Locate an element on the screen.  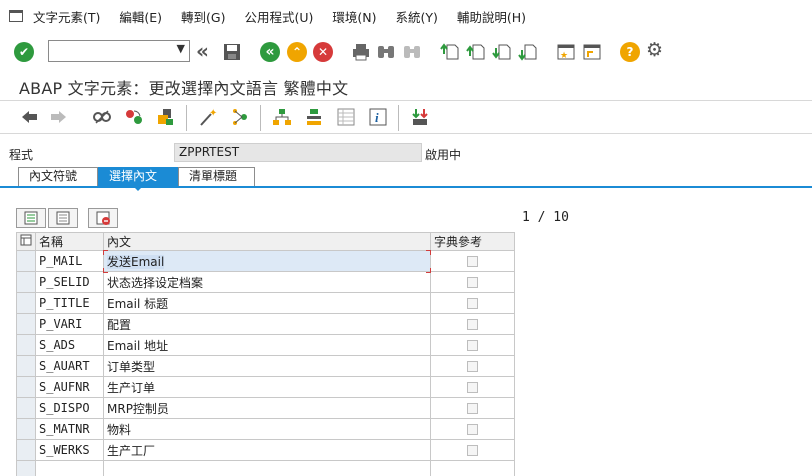
display-change-icon is located at coordinates (102, 117).